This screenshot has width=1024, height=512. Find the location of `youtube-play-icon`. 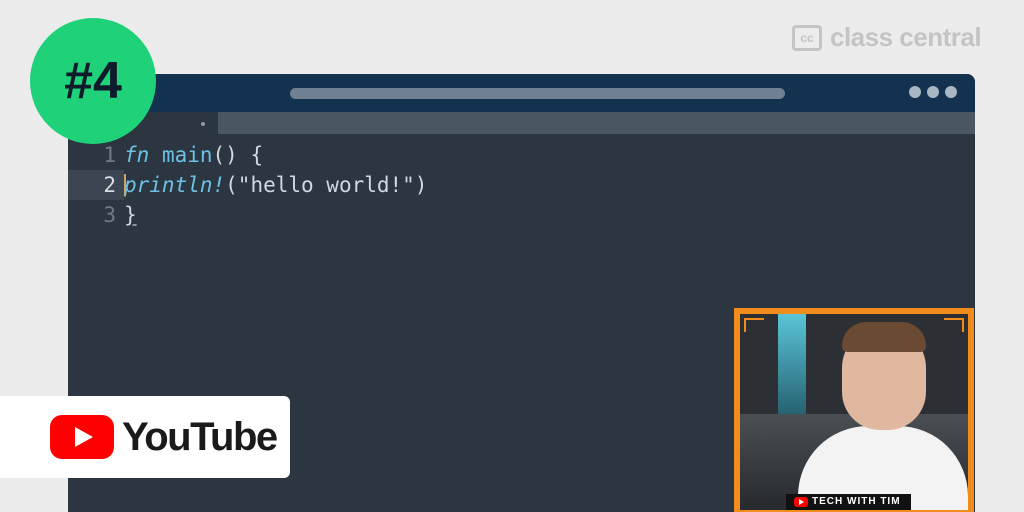

youtube-play-icon is located at coordinates (82, 437).